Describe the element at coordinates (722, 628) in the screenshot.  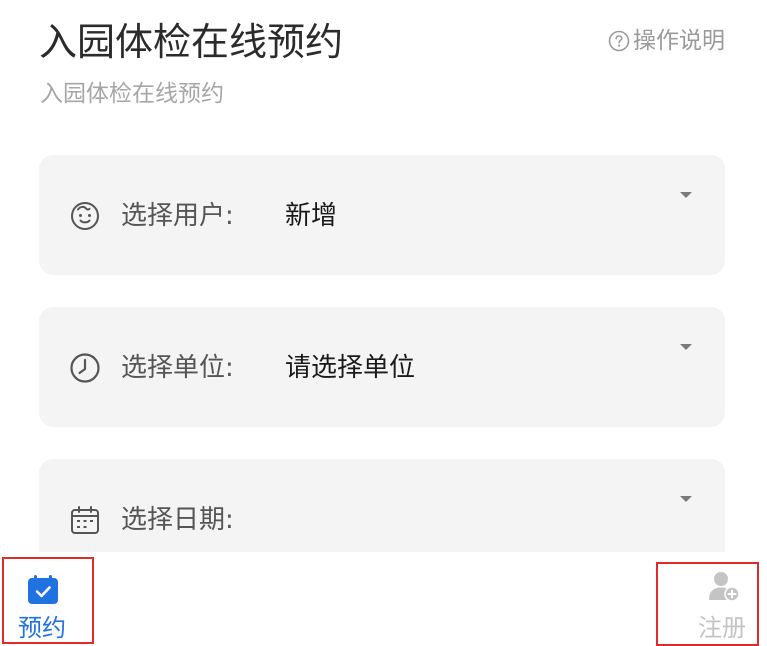
I see `tab-register-label: 注册` at that location.